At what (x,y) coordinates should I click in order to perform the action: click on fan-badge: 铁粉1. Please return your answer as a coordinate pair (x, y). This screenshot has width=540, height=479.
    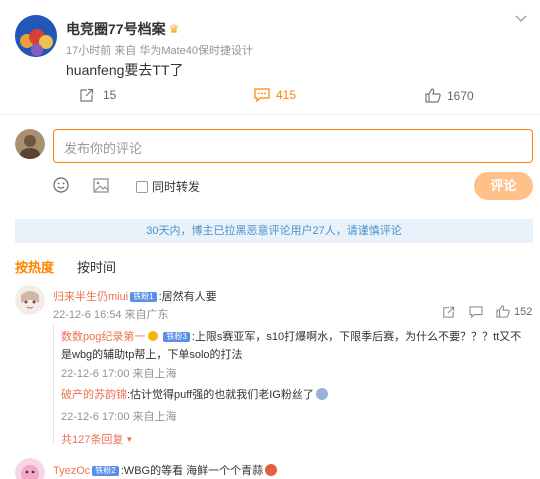
    Looking at the image, I should click on (143, 297).